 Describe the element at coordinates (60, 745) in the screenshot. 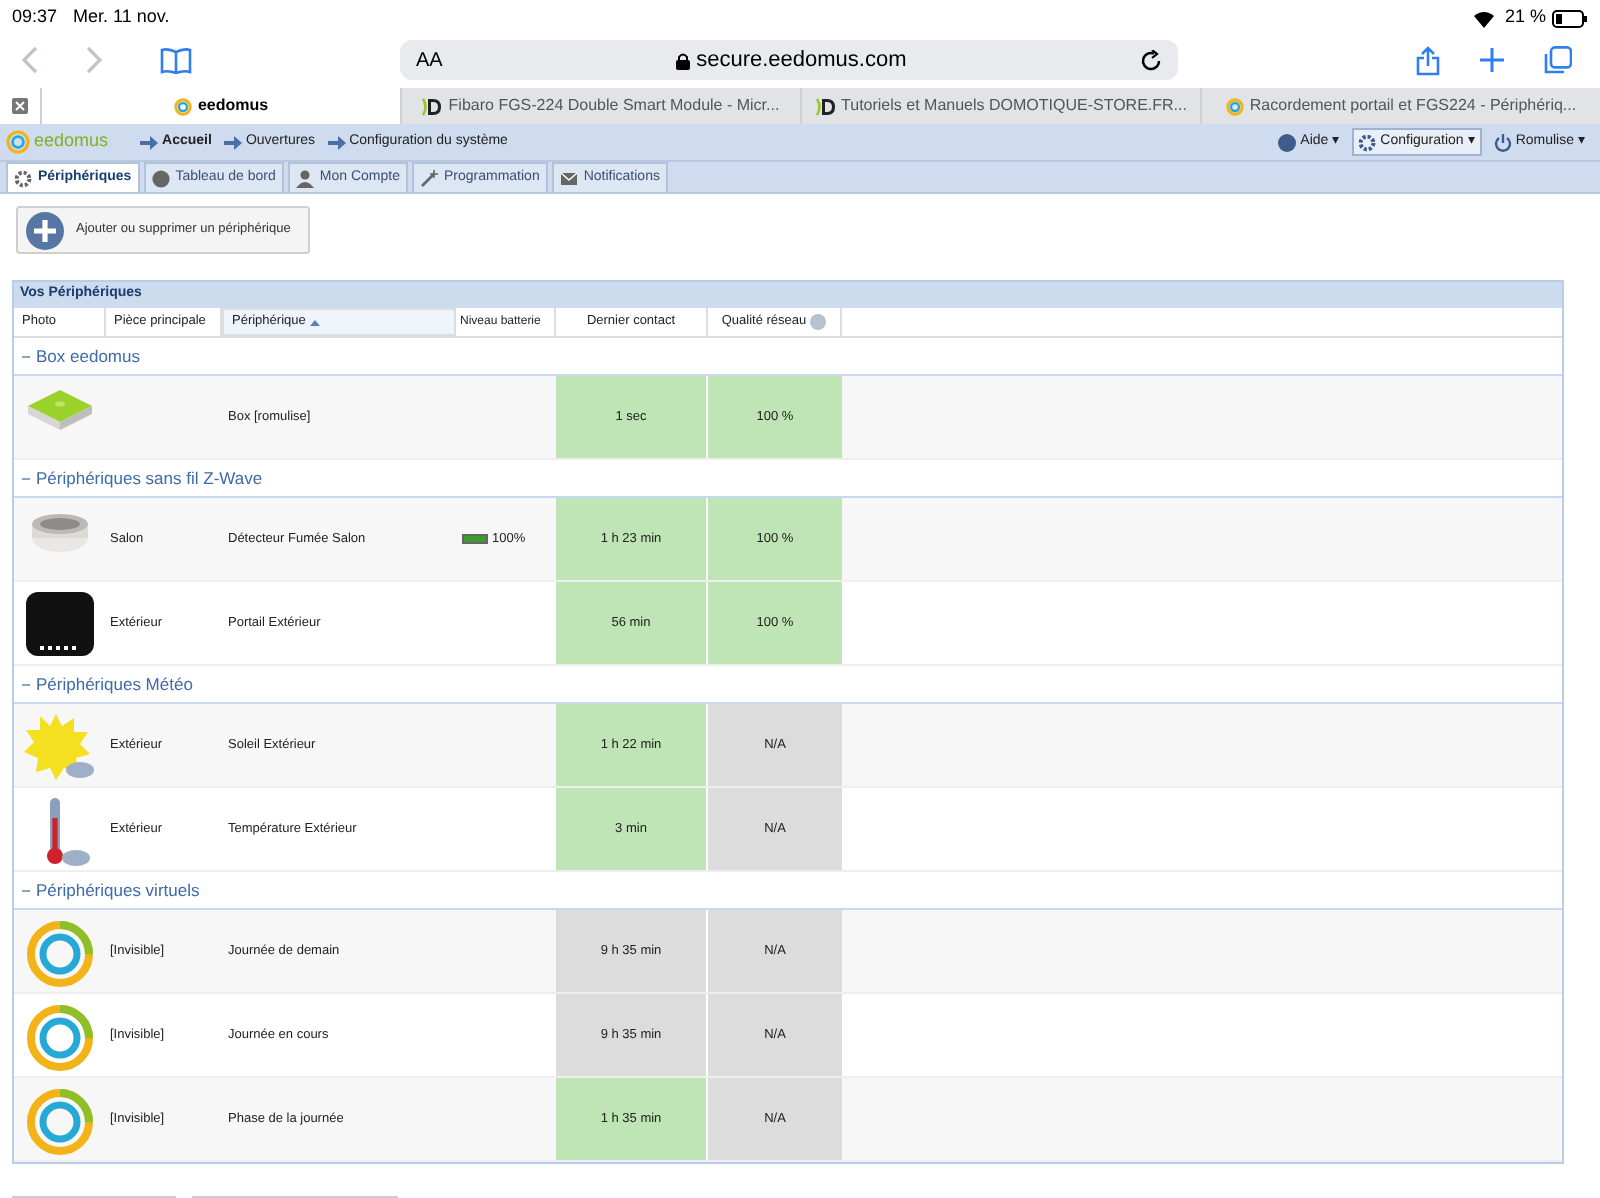

I see `sun-cloud-icon` at that location.